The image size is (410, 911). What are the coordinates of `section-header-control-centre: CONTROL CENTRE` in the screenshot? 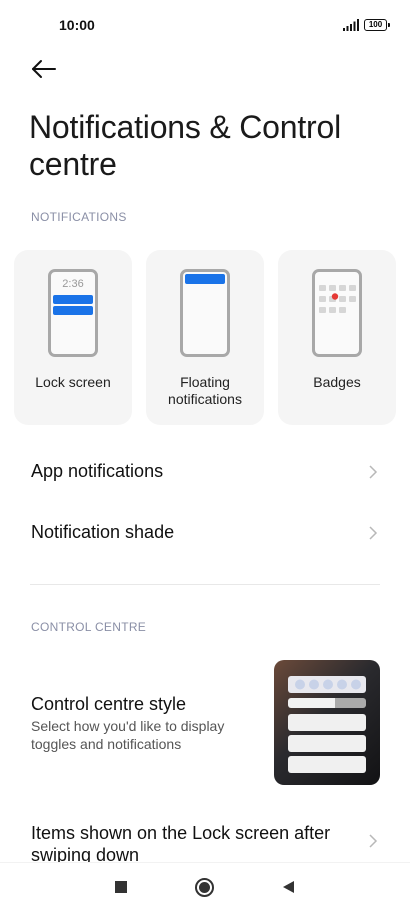 It's located at (89, 627).